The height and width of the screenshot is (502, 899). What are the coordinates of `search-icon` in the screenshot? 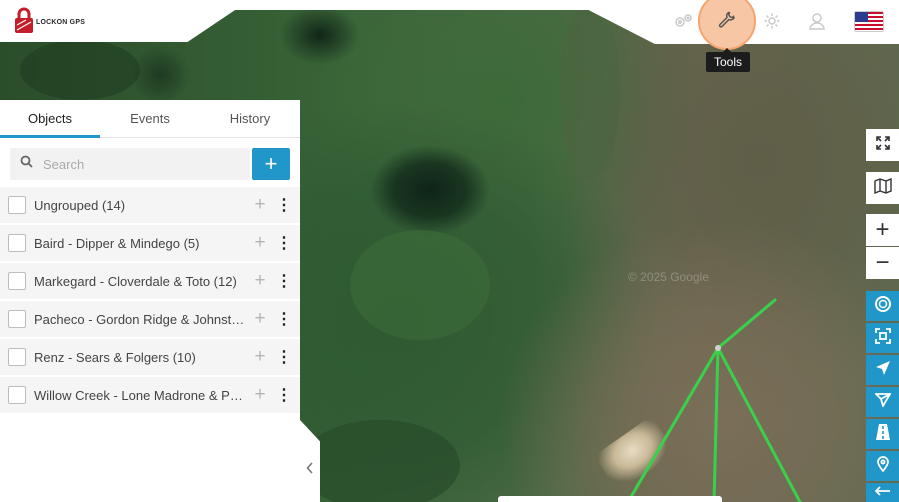 It's located at (26, 164).